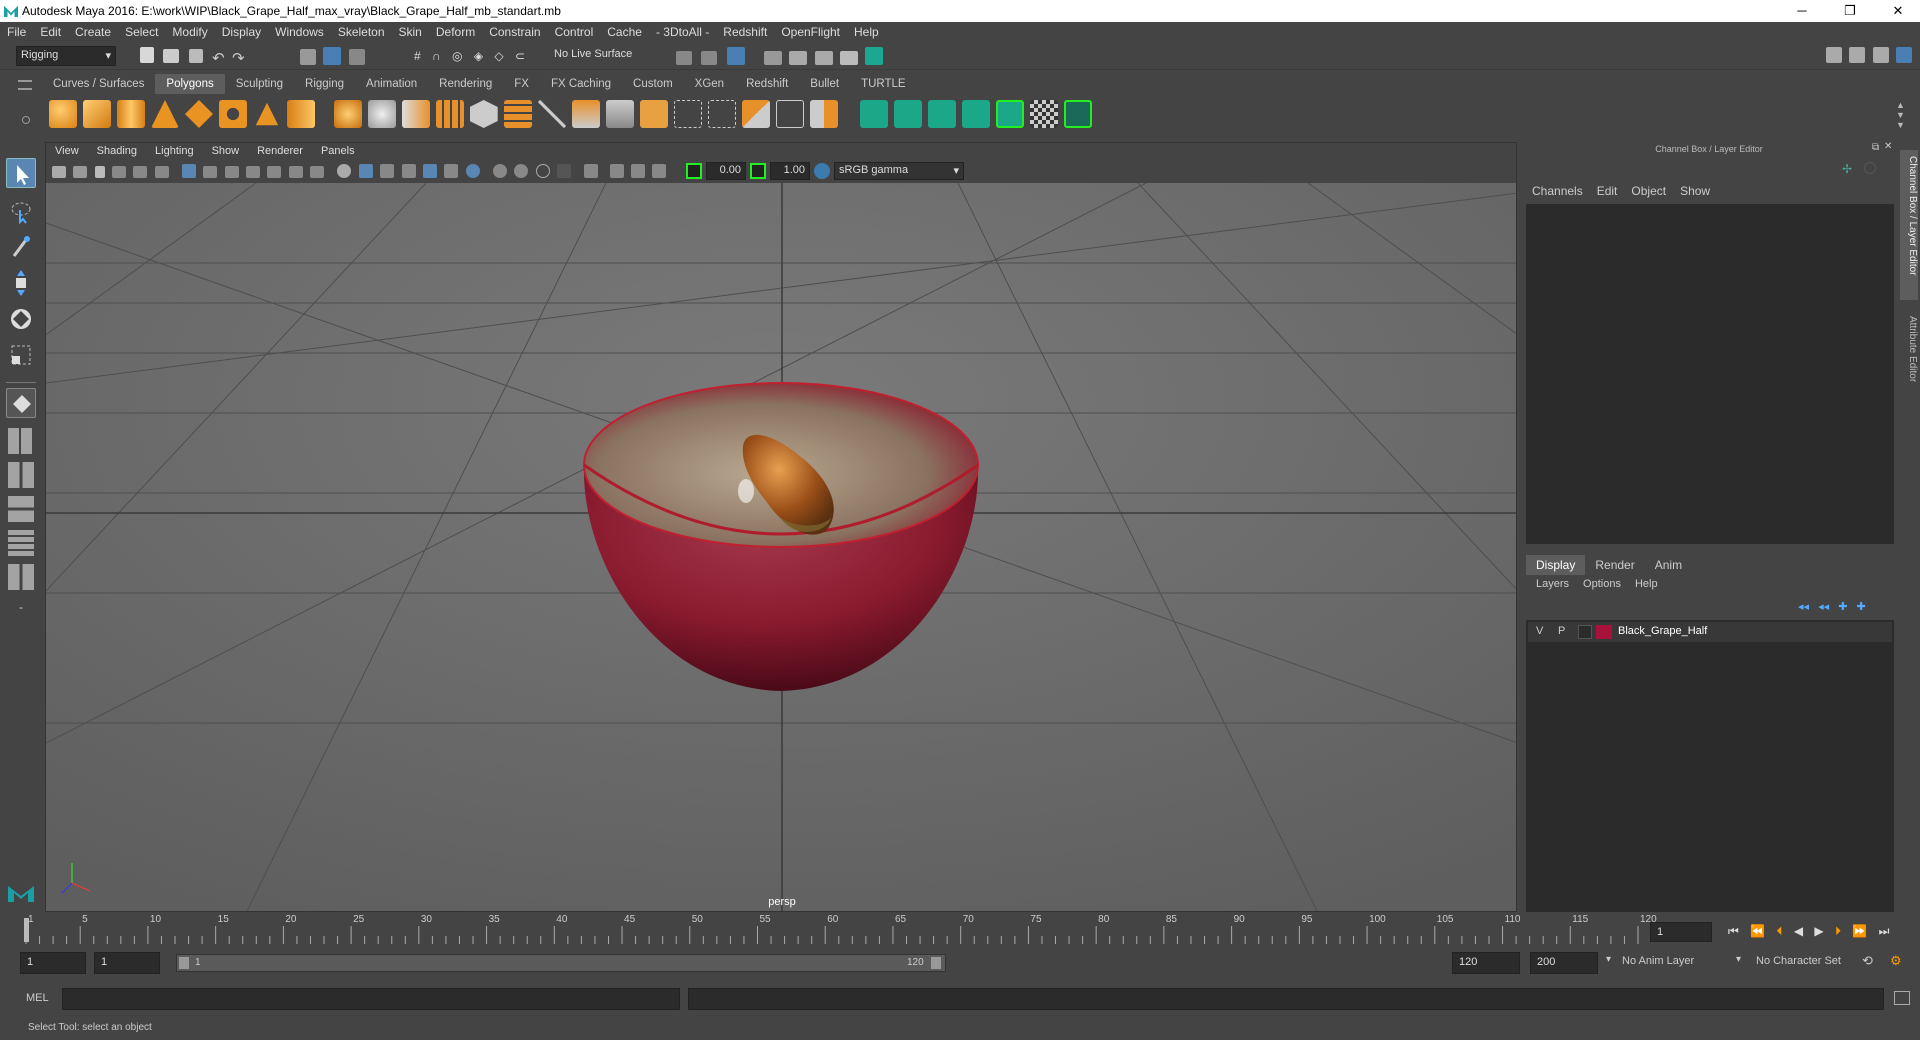 Image resolution: width=1920 pixels, height=1040 pixels. What do you see at coordinates (449, 114) in the screenshot?
I see `smooth-icon` at bounding box center [449, 114].